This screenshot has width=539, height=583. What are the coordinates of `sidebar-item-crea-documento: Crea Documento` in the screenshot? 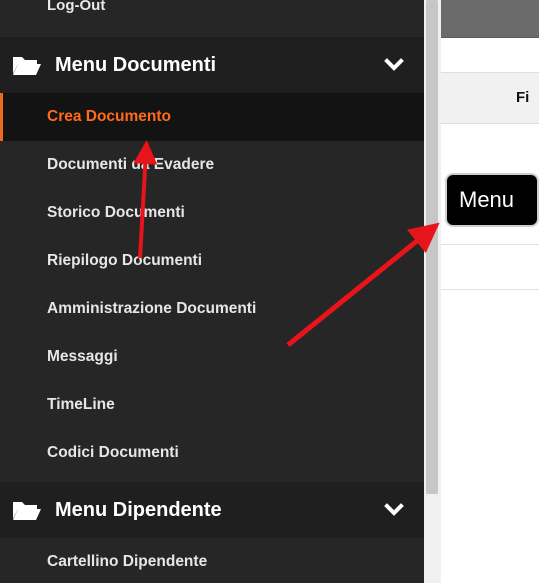 It's located at (212, 117).